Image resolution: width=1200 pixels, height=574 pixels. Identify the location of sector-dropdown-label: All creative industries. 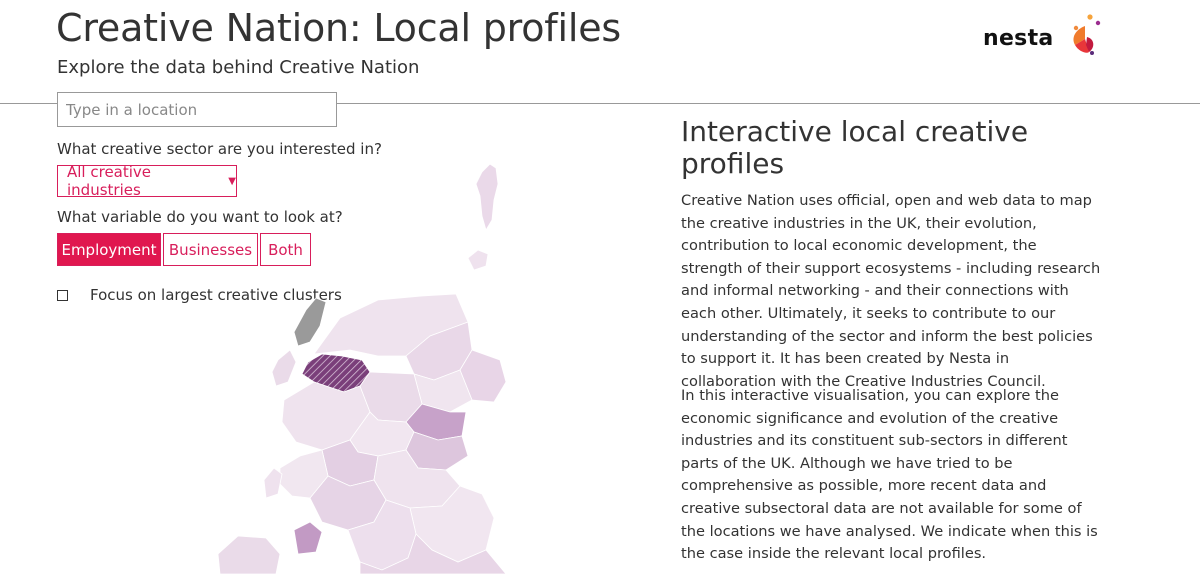
(109, 181).